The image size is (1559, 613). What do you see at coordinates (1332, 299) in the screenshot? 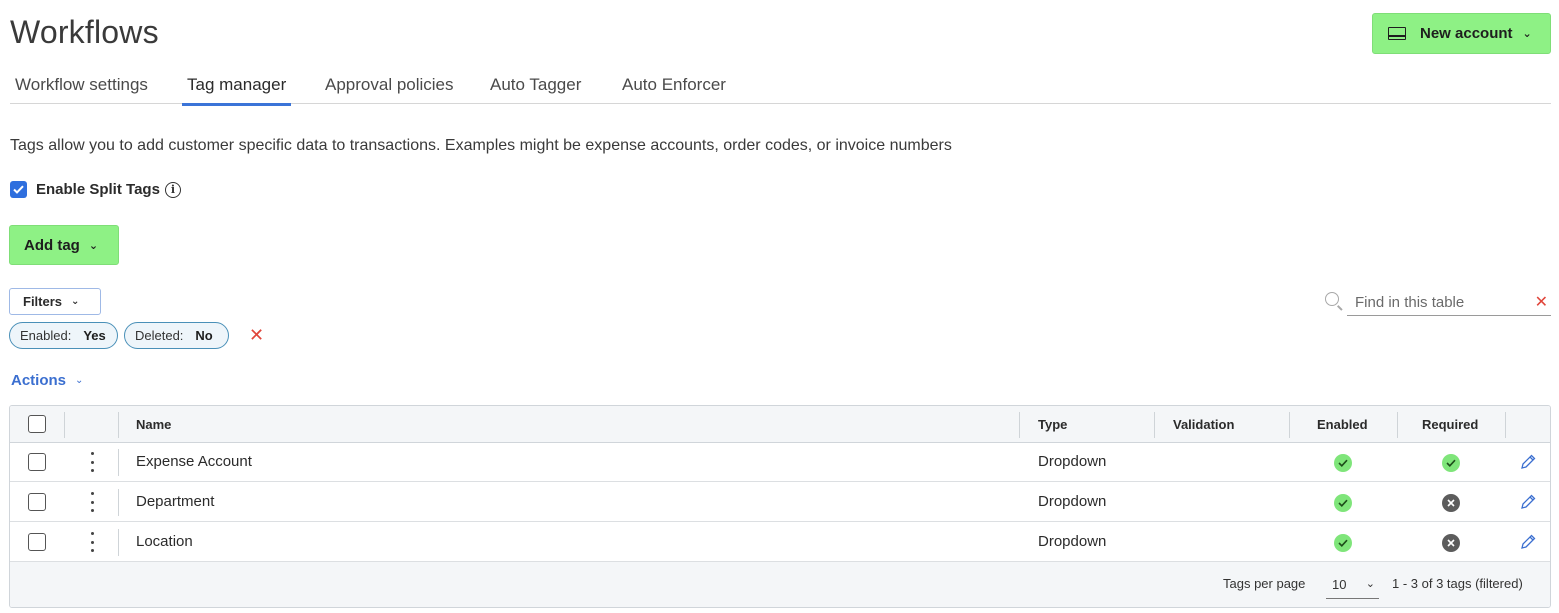
I see `search-icon` at bounding box center [1332, 299].